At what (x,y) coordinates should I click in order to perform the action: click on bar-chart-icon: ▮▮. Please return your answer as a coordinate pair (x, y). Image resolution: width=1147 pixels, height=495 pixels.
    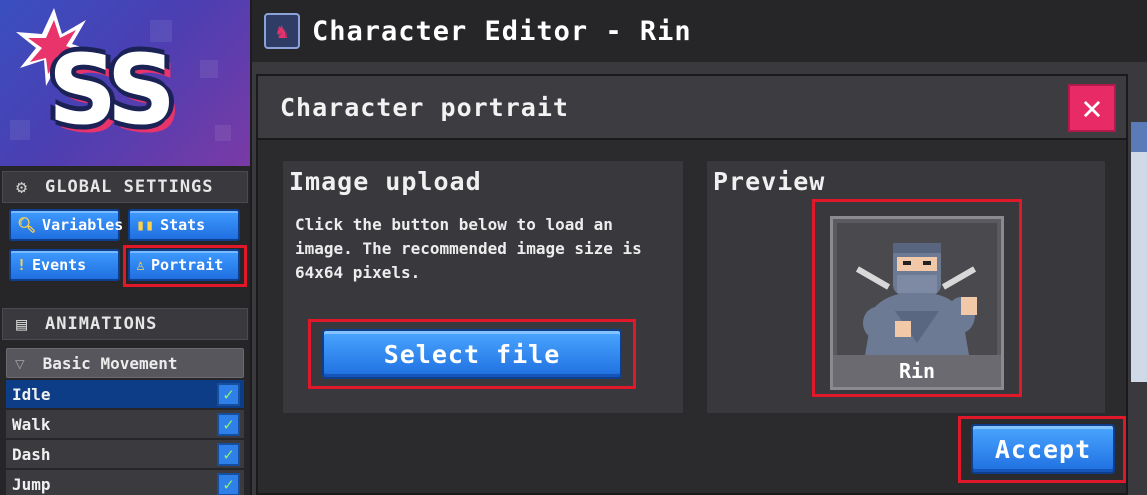
    Looking at the image, I should click on (145, 225).